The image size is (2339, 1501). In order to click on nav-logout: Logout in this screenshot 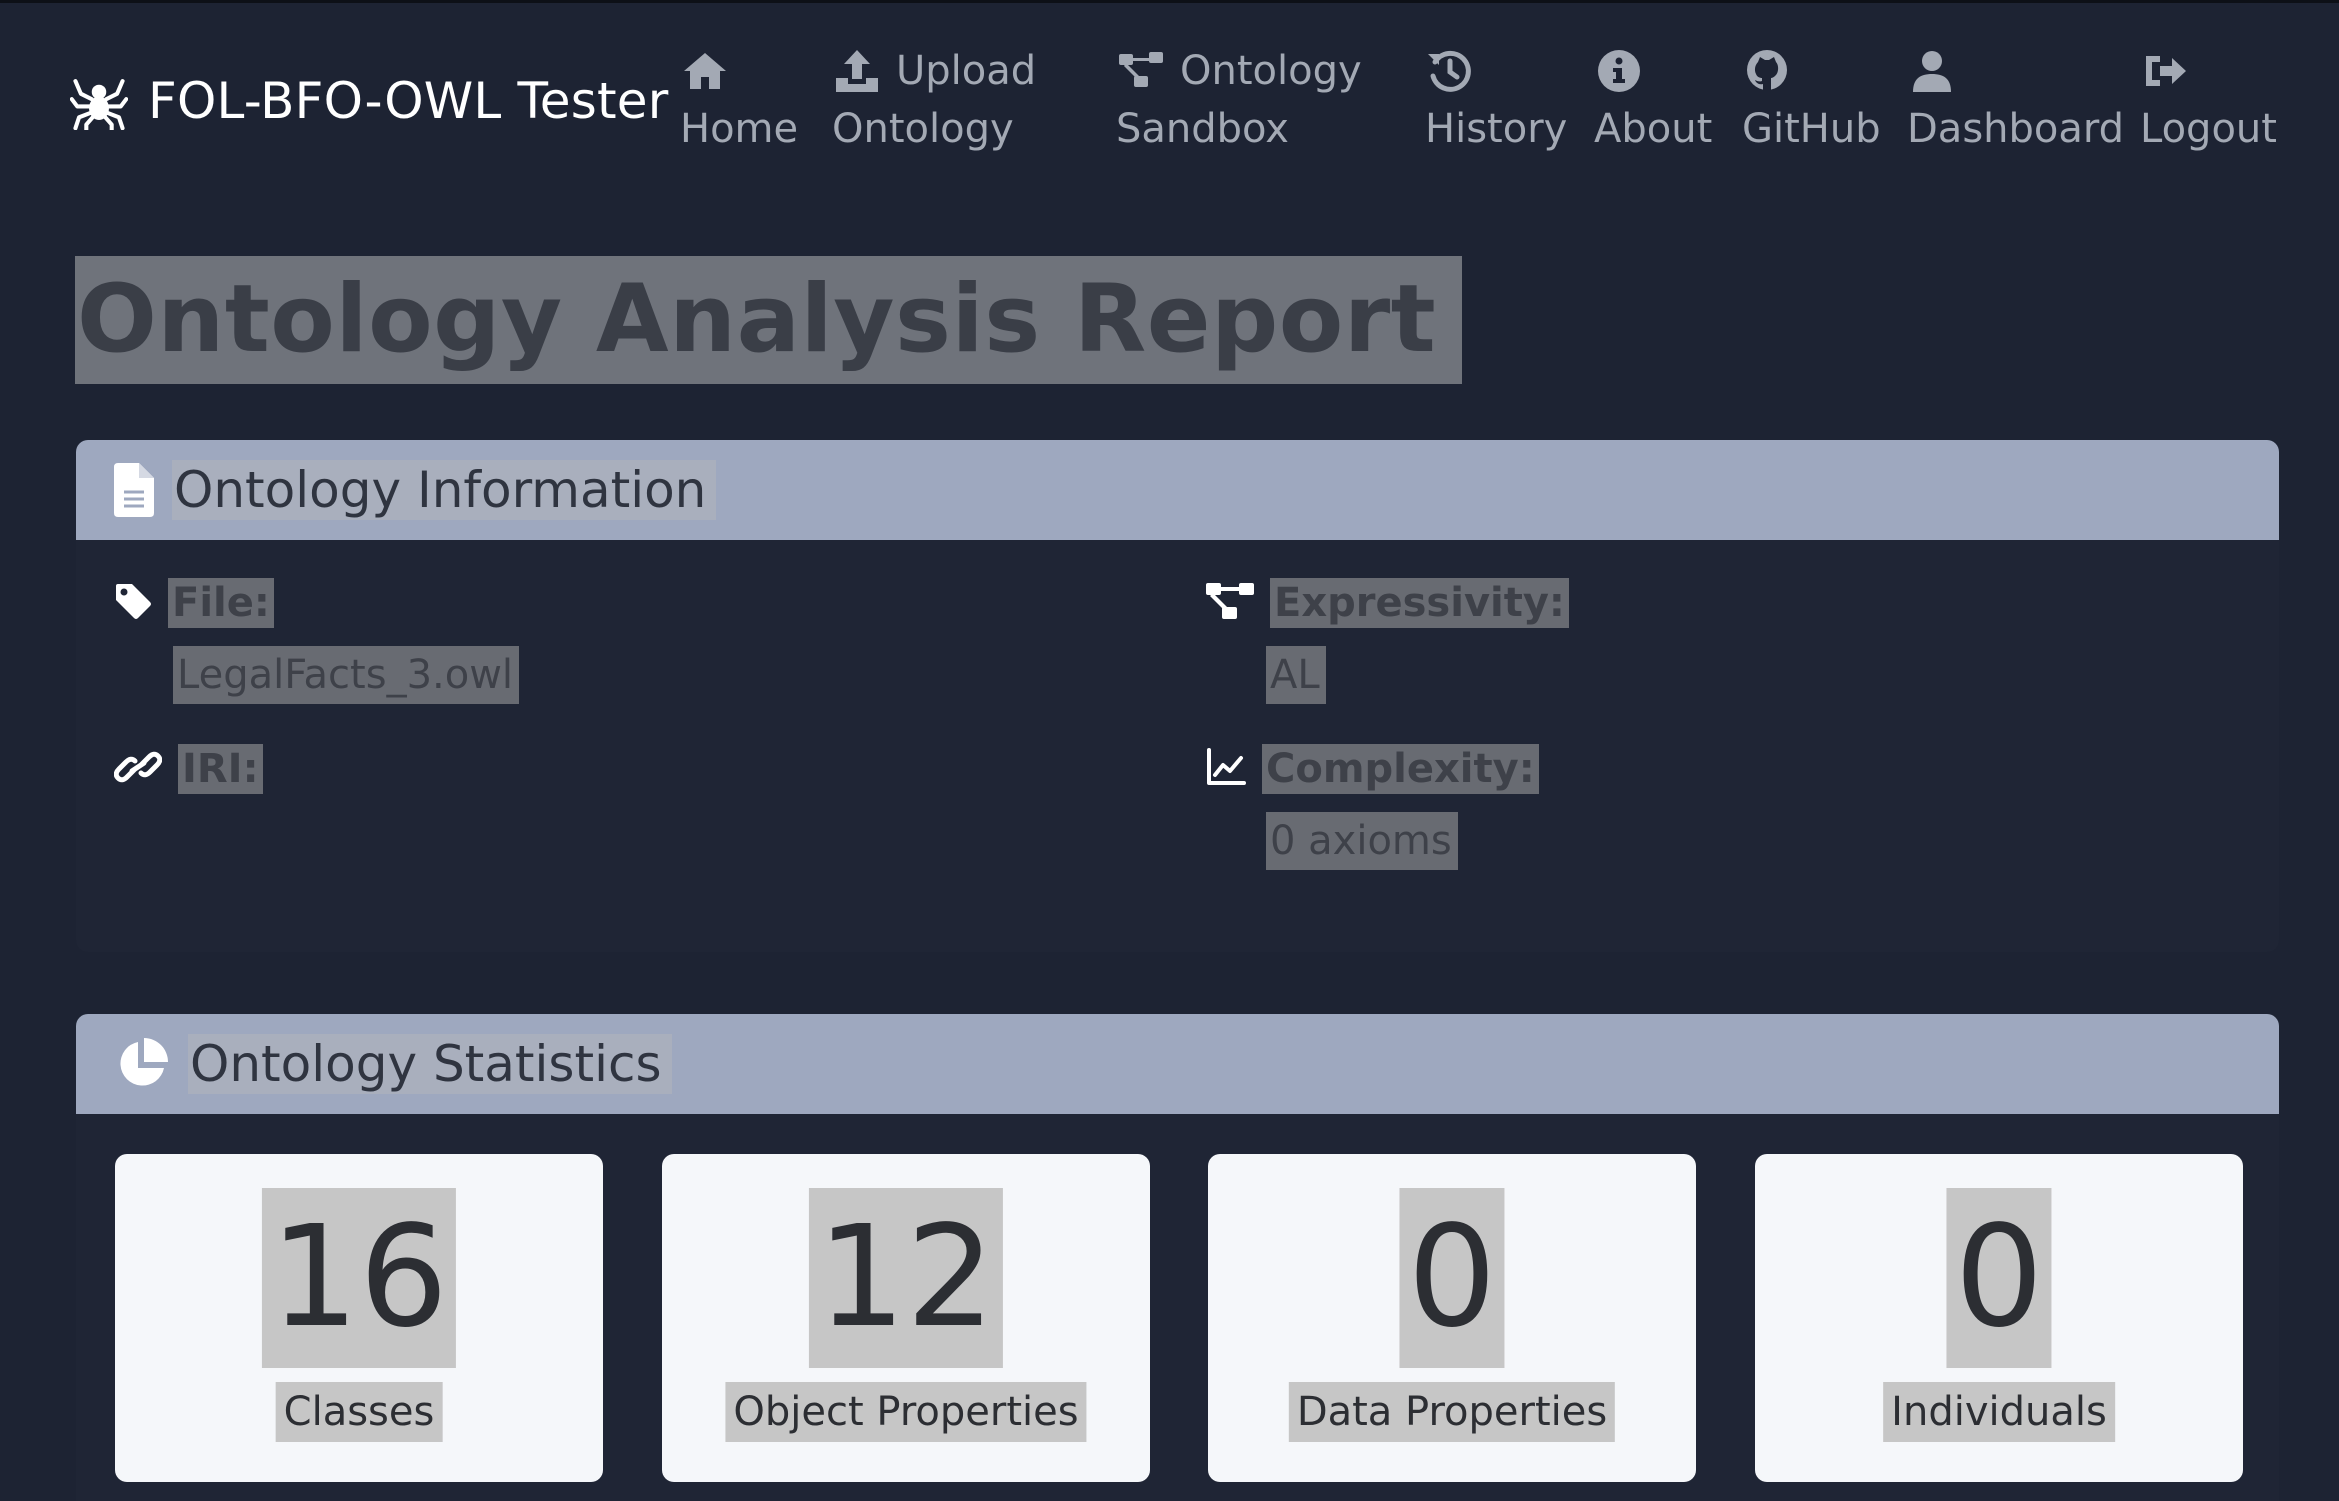, I will do `click(2208, 100)`.